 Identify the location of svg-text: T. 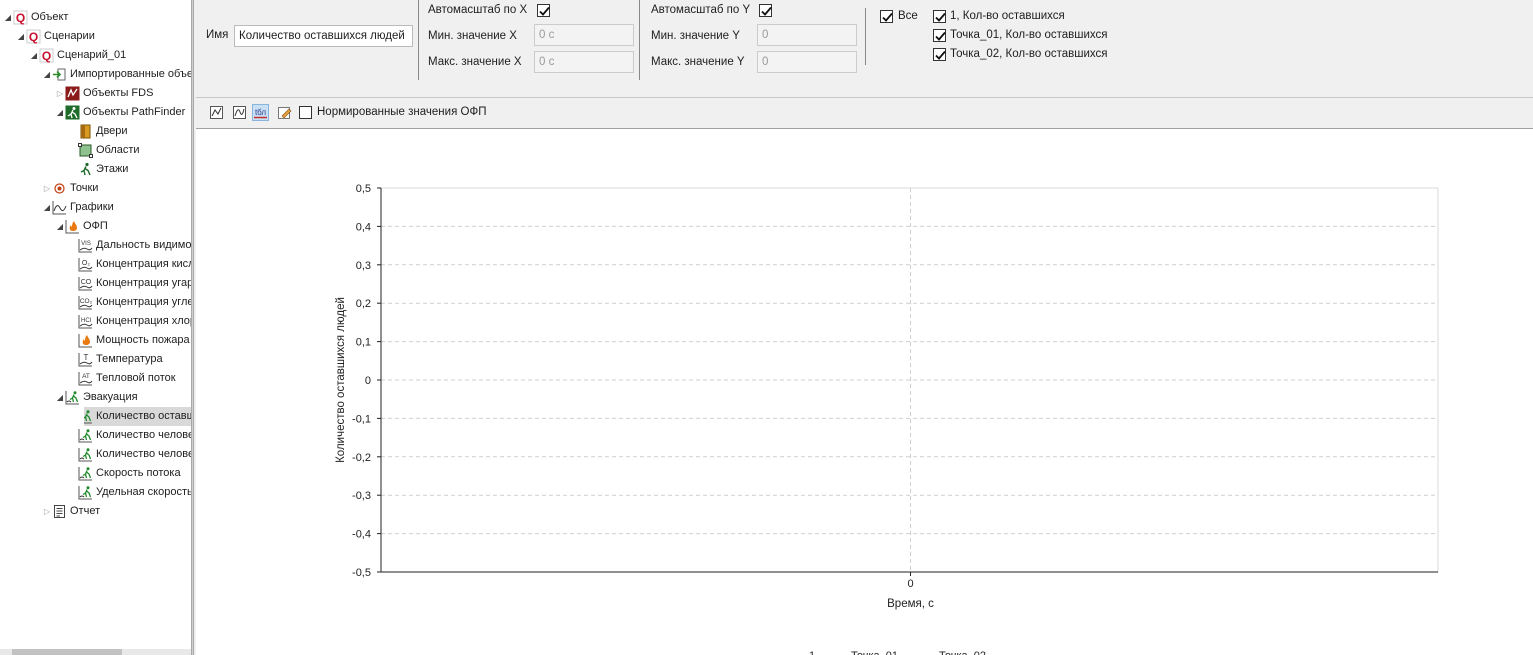
(86, 357).